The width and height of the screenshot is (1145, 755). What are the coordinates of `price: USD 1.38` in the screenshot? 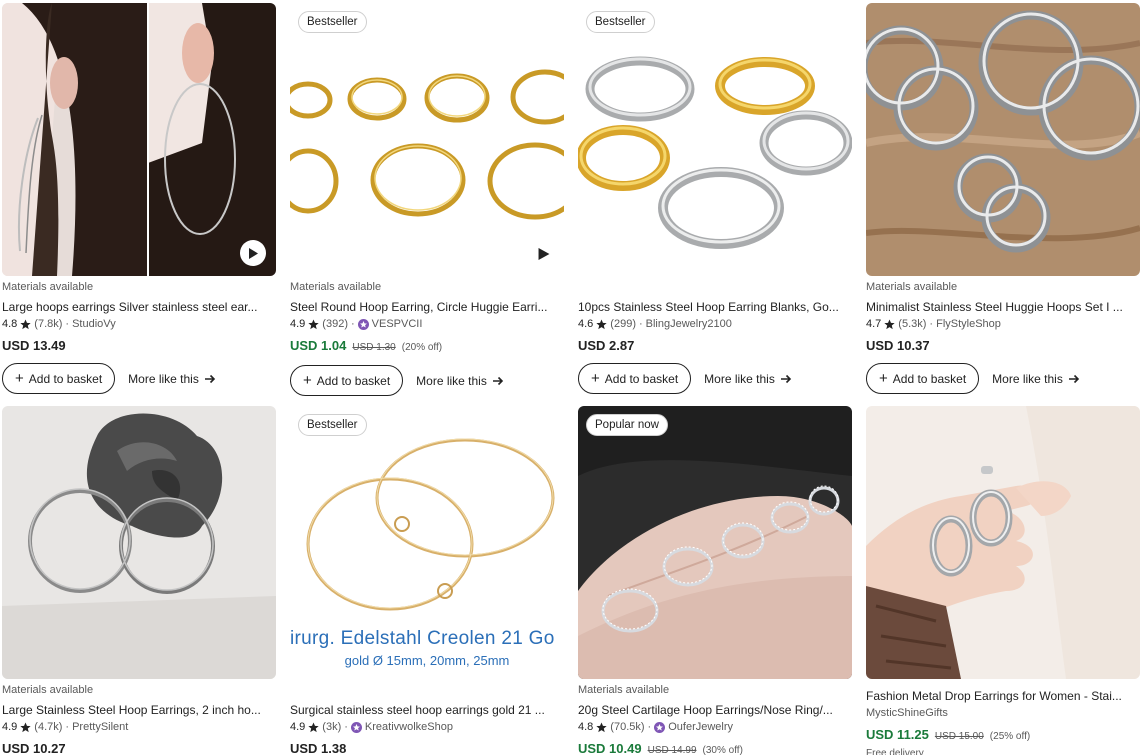 It's located at (318, 748).